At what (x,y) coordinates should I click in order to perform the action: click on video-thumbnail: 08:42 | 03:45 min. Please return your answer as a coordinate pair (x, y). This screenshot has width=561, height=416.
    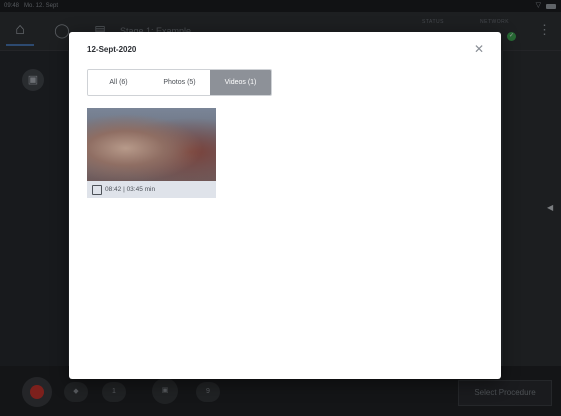
    Looking at the image, I should click on (151, 153).